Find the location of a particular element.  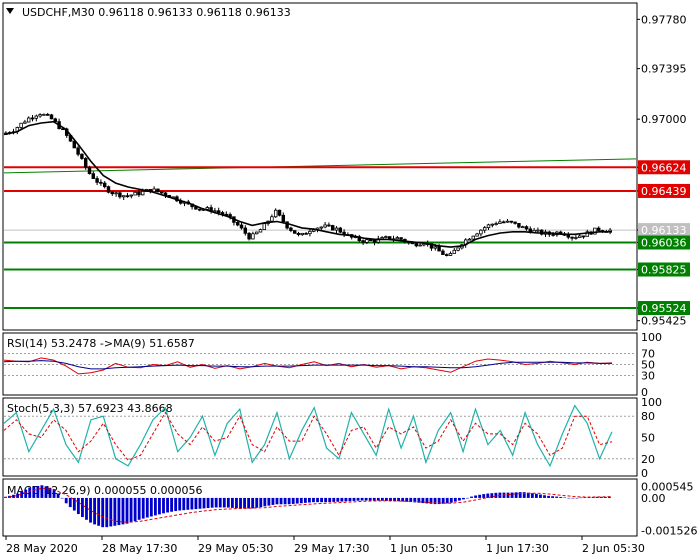

stoch-y-tick-label: 0 is located at coordinates (644, 473).